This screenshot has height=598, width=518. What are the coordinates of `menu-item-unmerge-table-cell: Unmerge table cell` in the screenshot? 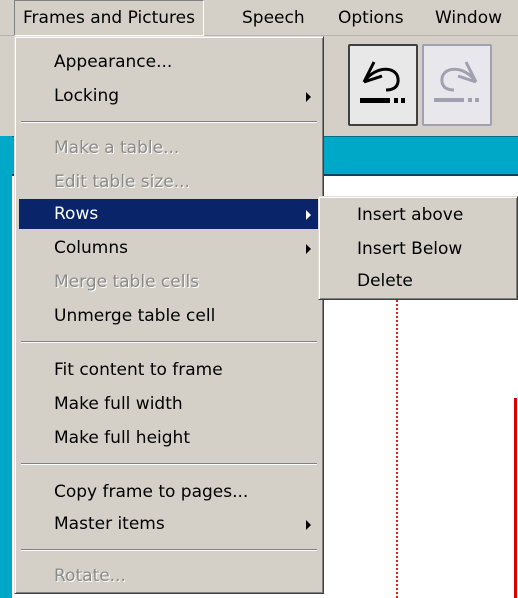 It's located at (169, 316).